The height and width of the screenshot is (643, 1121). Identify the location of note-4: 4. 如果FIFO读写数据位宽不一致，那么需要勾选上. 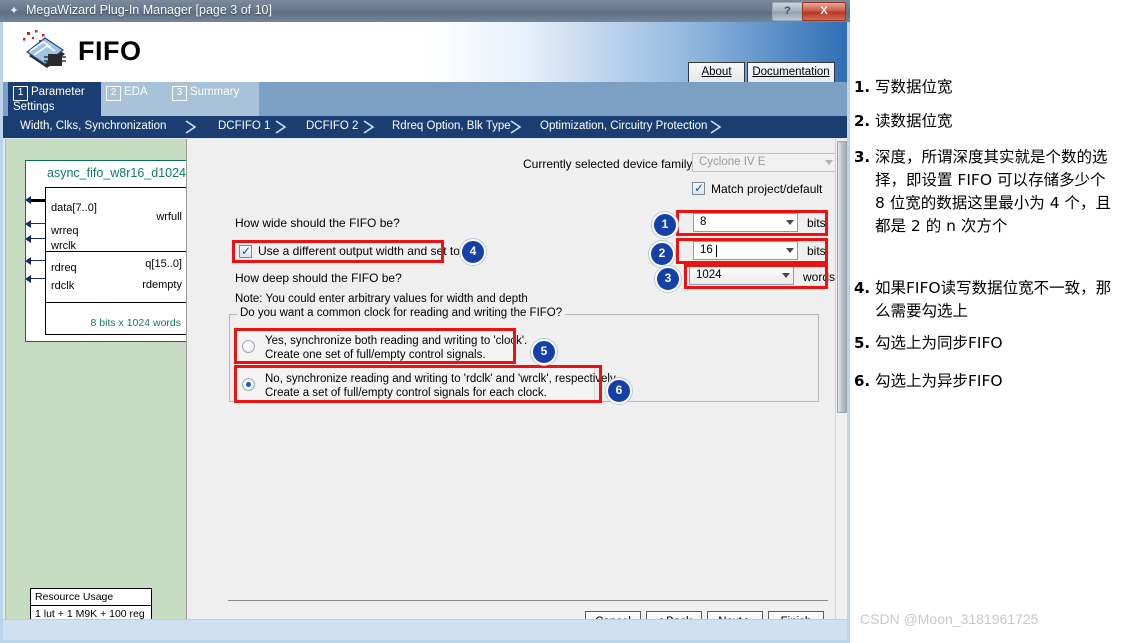
(985, 300).